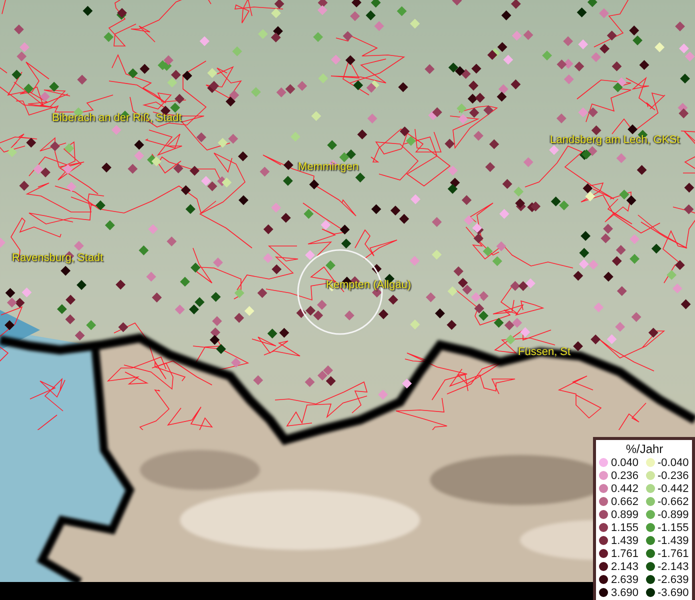 This screenshot has width=695, height=600. What do you see at coordinates (328, 167) in the screenshot?
I see `place-label: Memmingen` at bounding box center [328, 167].